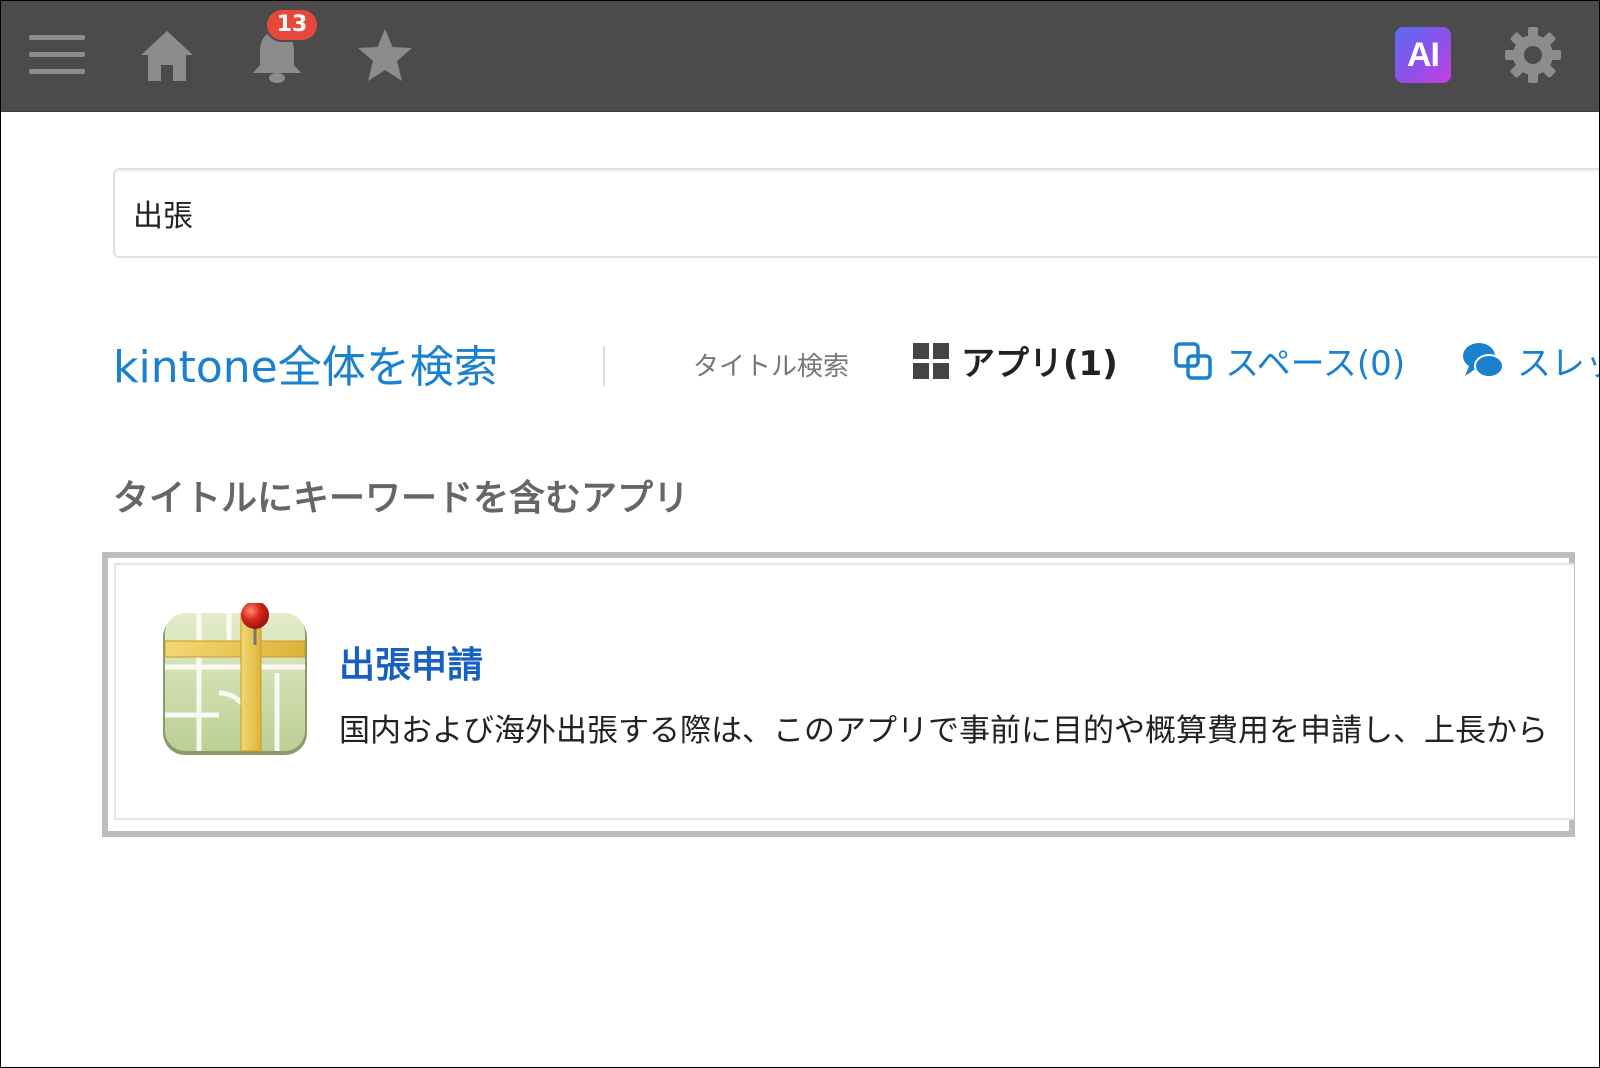  Describe the element at coordinates (1558, 364) in the screenshot. I see `tab-threads-label: スレッ` at that location.